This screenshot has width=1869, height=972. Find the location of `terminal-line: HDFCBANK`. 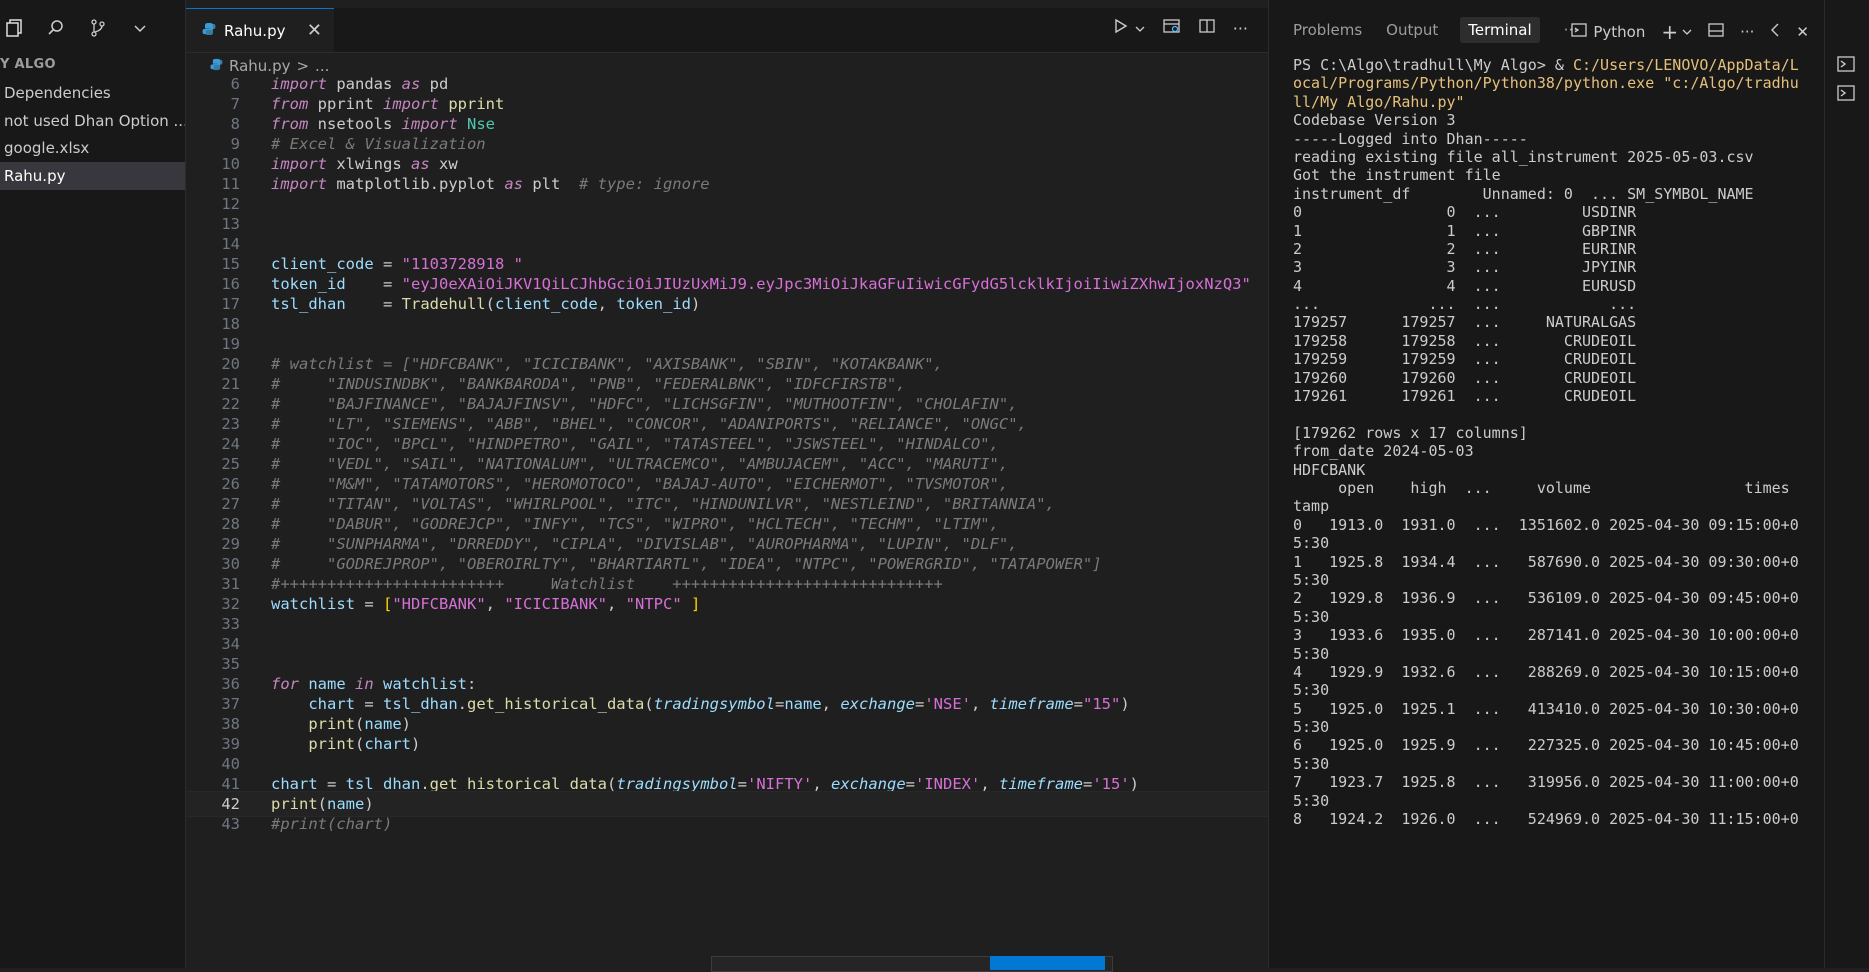

terminal-line: HDFCBANK is located at coordinates (1553, 469).